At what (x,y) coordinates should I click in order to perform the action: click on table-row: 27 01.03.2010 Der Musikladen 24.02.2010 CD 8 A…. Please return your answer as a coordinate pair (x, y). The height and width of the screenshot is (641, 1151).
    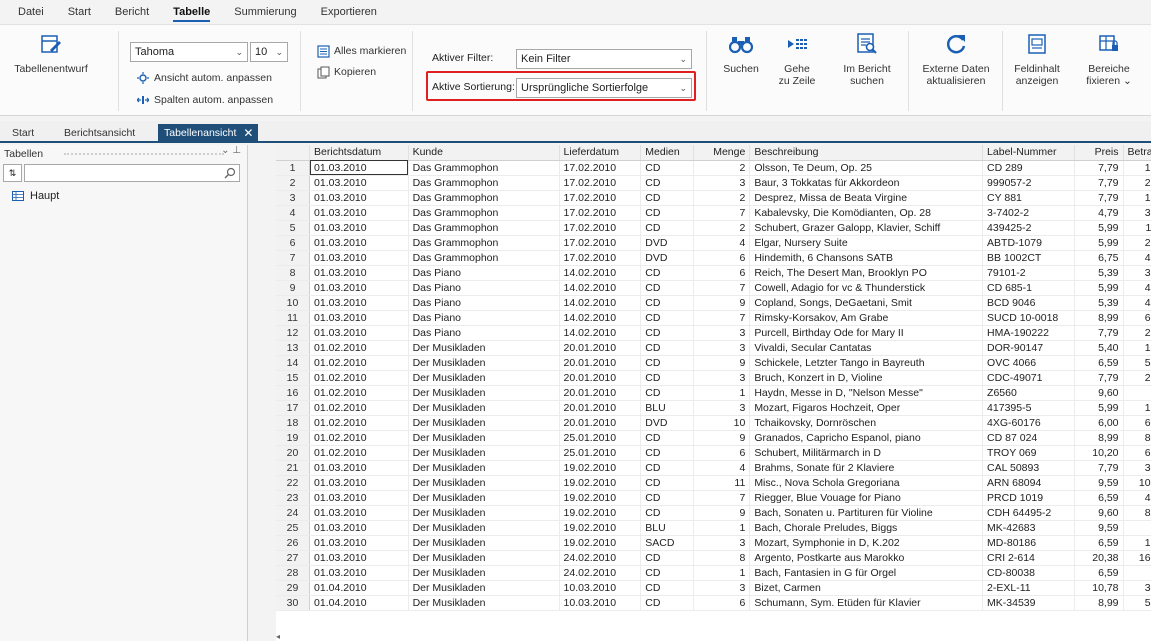
    Looking at the image, I should click on (713, 558).